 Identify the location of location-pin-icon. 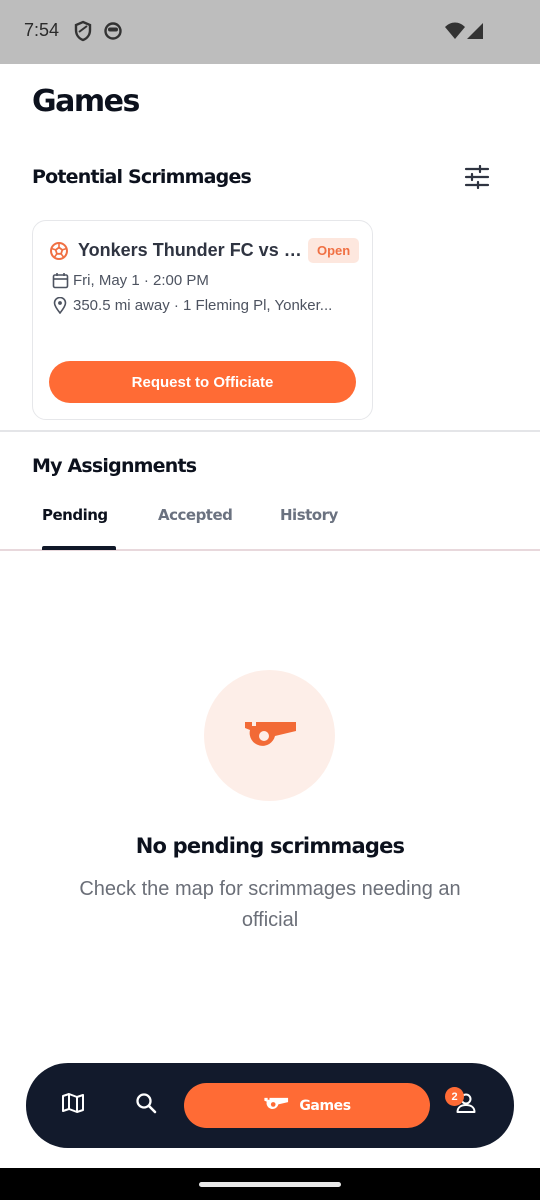
(60, 305).